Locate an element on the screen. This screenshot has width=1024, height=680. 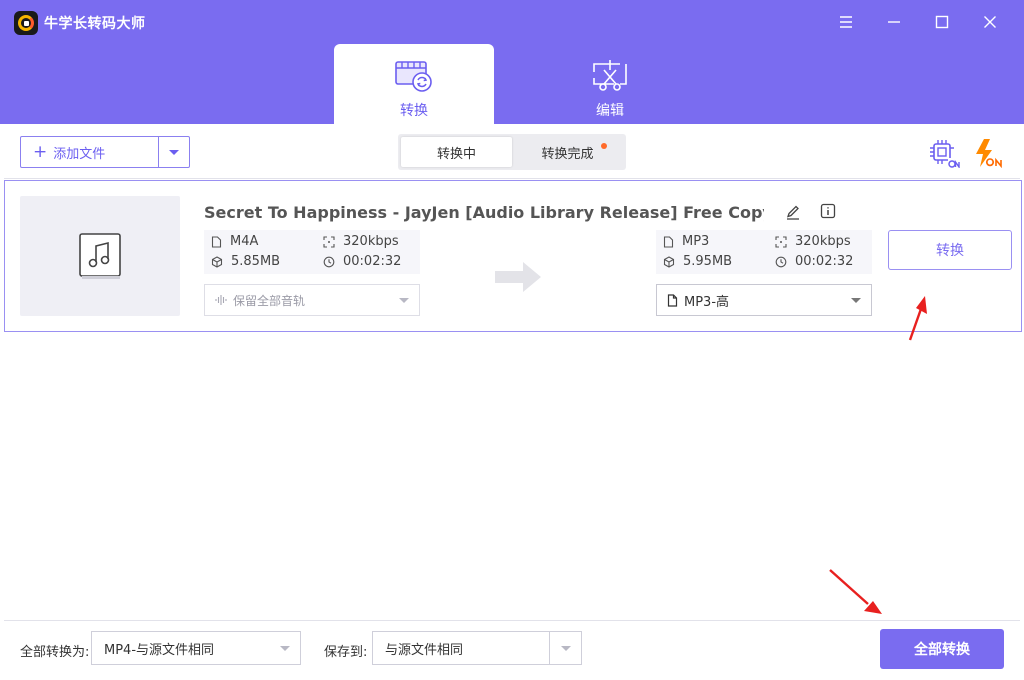
tab-convert: 转换 is located at coordinates (414, 84).